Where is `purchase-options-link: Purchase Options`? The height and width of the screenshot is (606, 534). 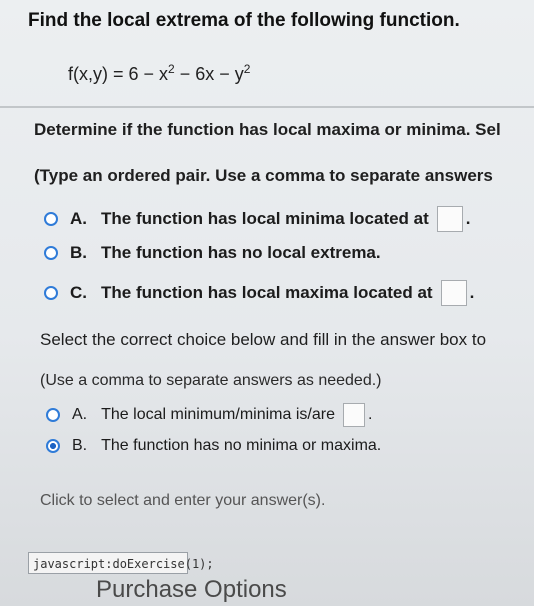 purchase-options-link: Purchase Options is located at coordinates (191, 590).